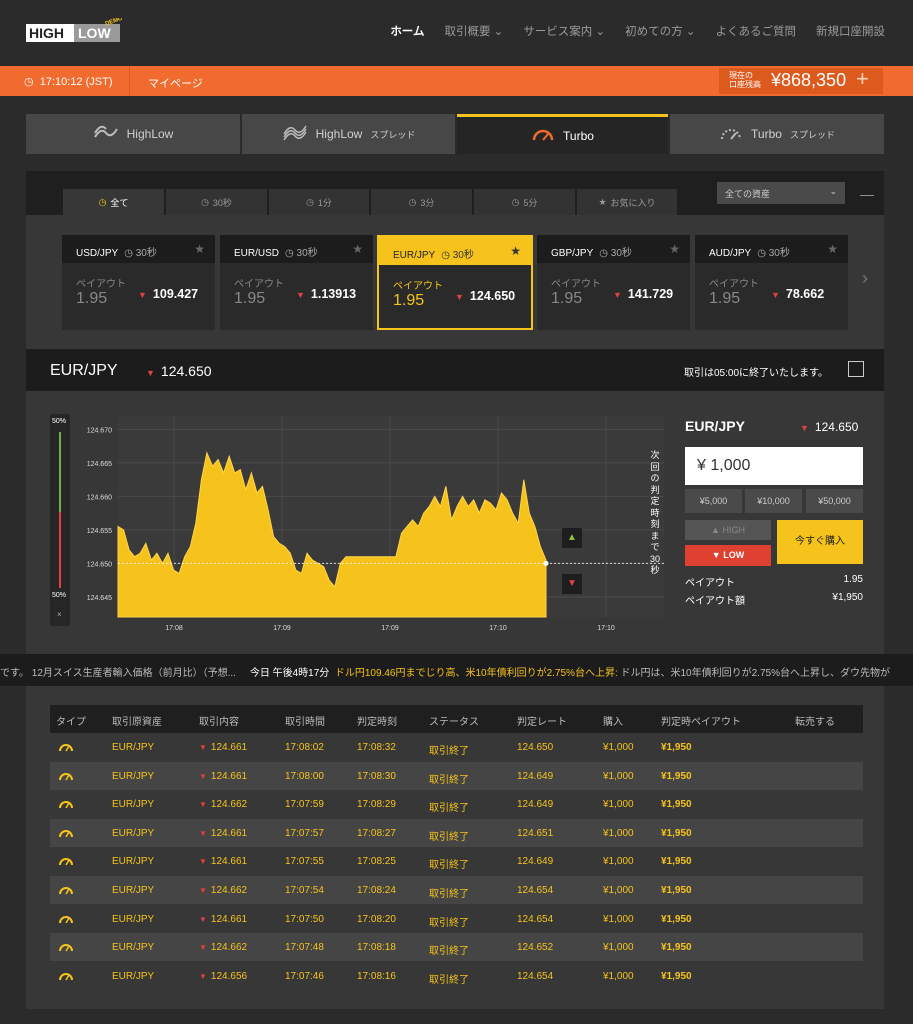  Describe the element at coordinates (229, 805) in the screenshot. I see `cell-strike-value: 124.662` at that location.